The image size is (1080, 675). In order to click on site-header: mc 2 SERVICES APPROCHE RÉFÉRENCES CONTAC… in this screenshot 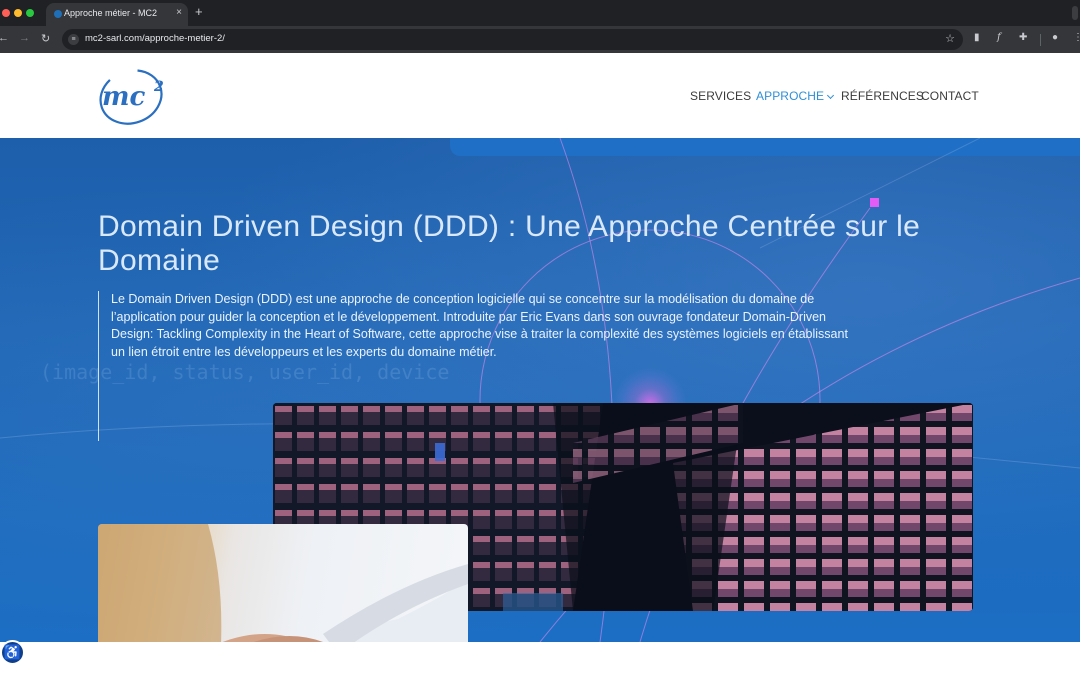, I will do `click(540, 95)`.